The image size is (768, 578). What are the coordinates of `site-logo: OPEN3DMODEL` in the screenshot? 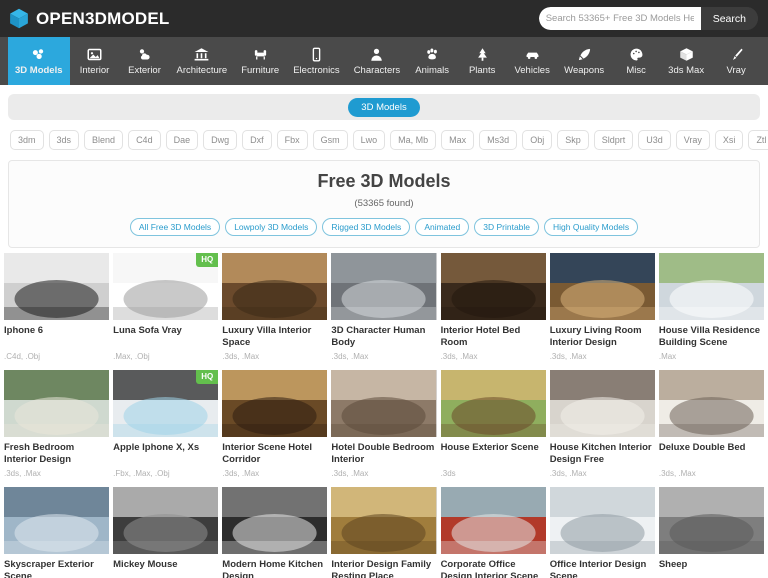 It's located at (89, 18).